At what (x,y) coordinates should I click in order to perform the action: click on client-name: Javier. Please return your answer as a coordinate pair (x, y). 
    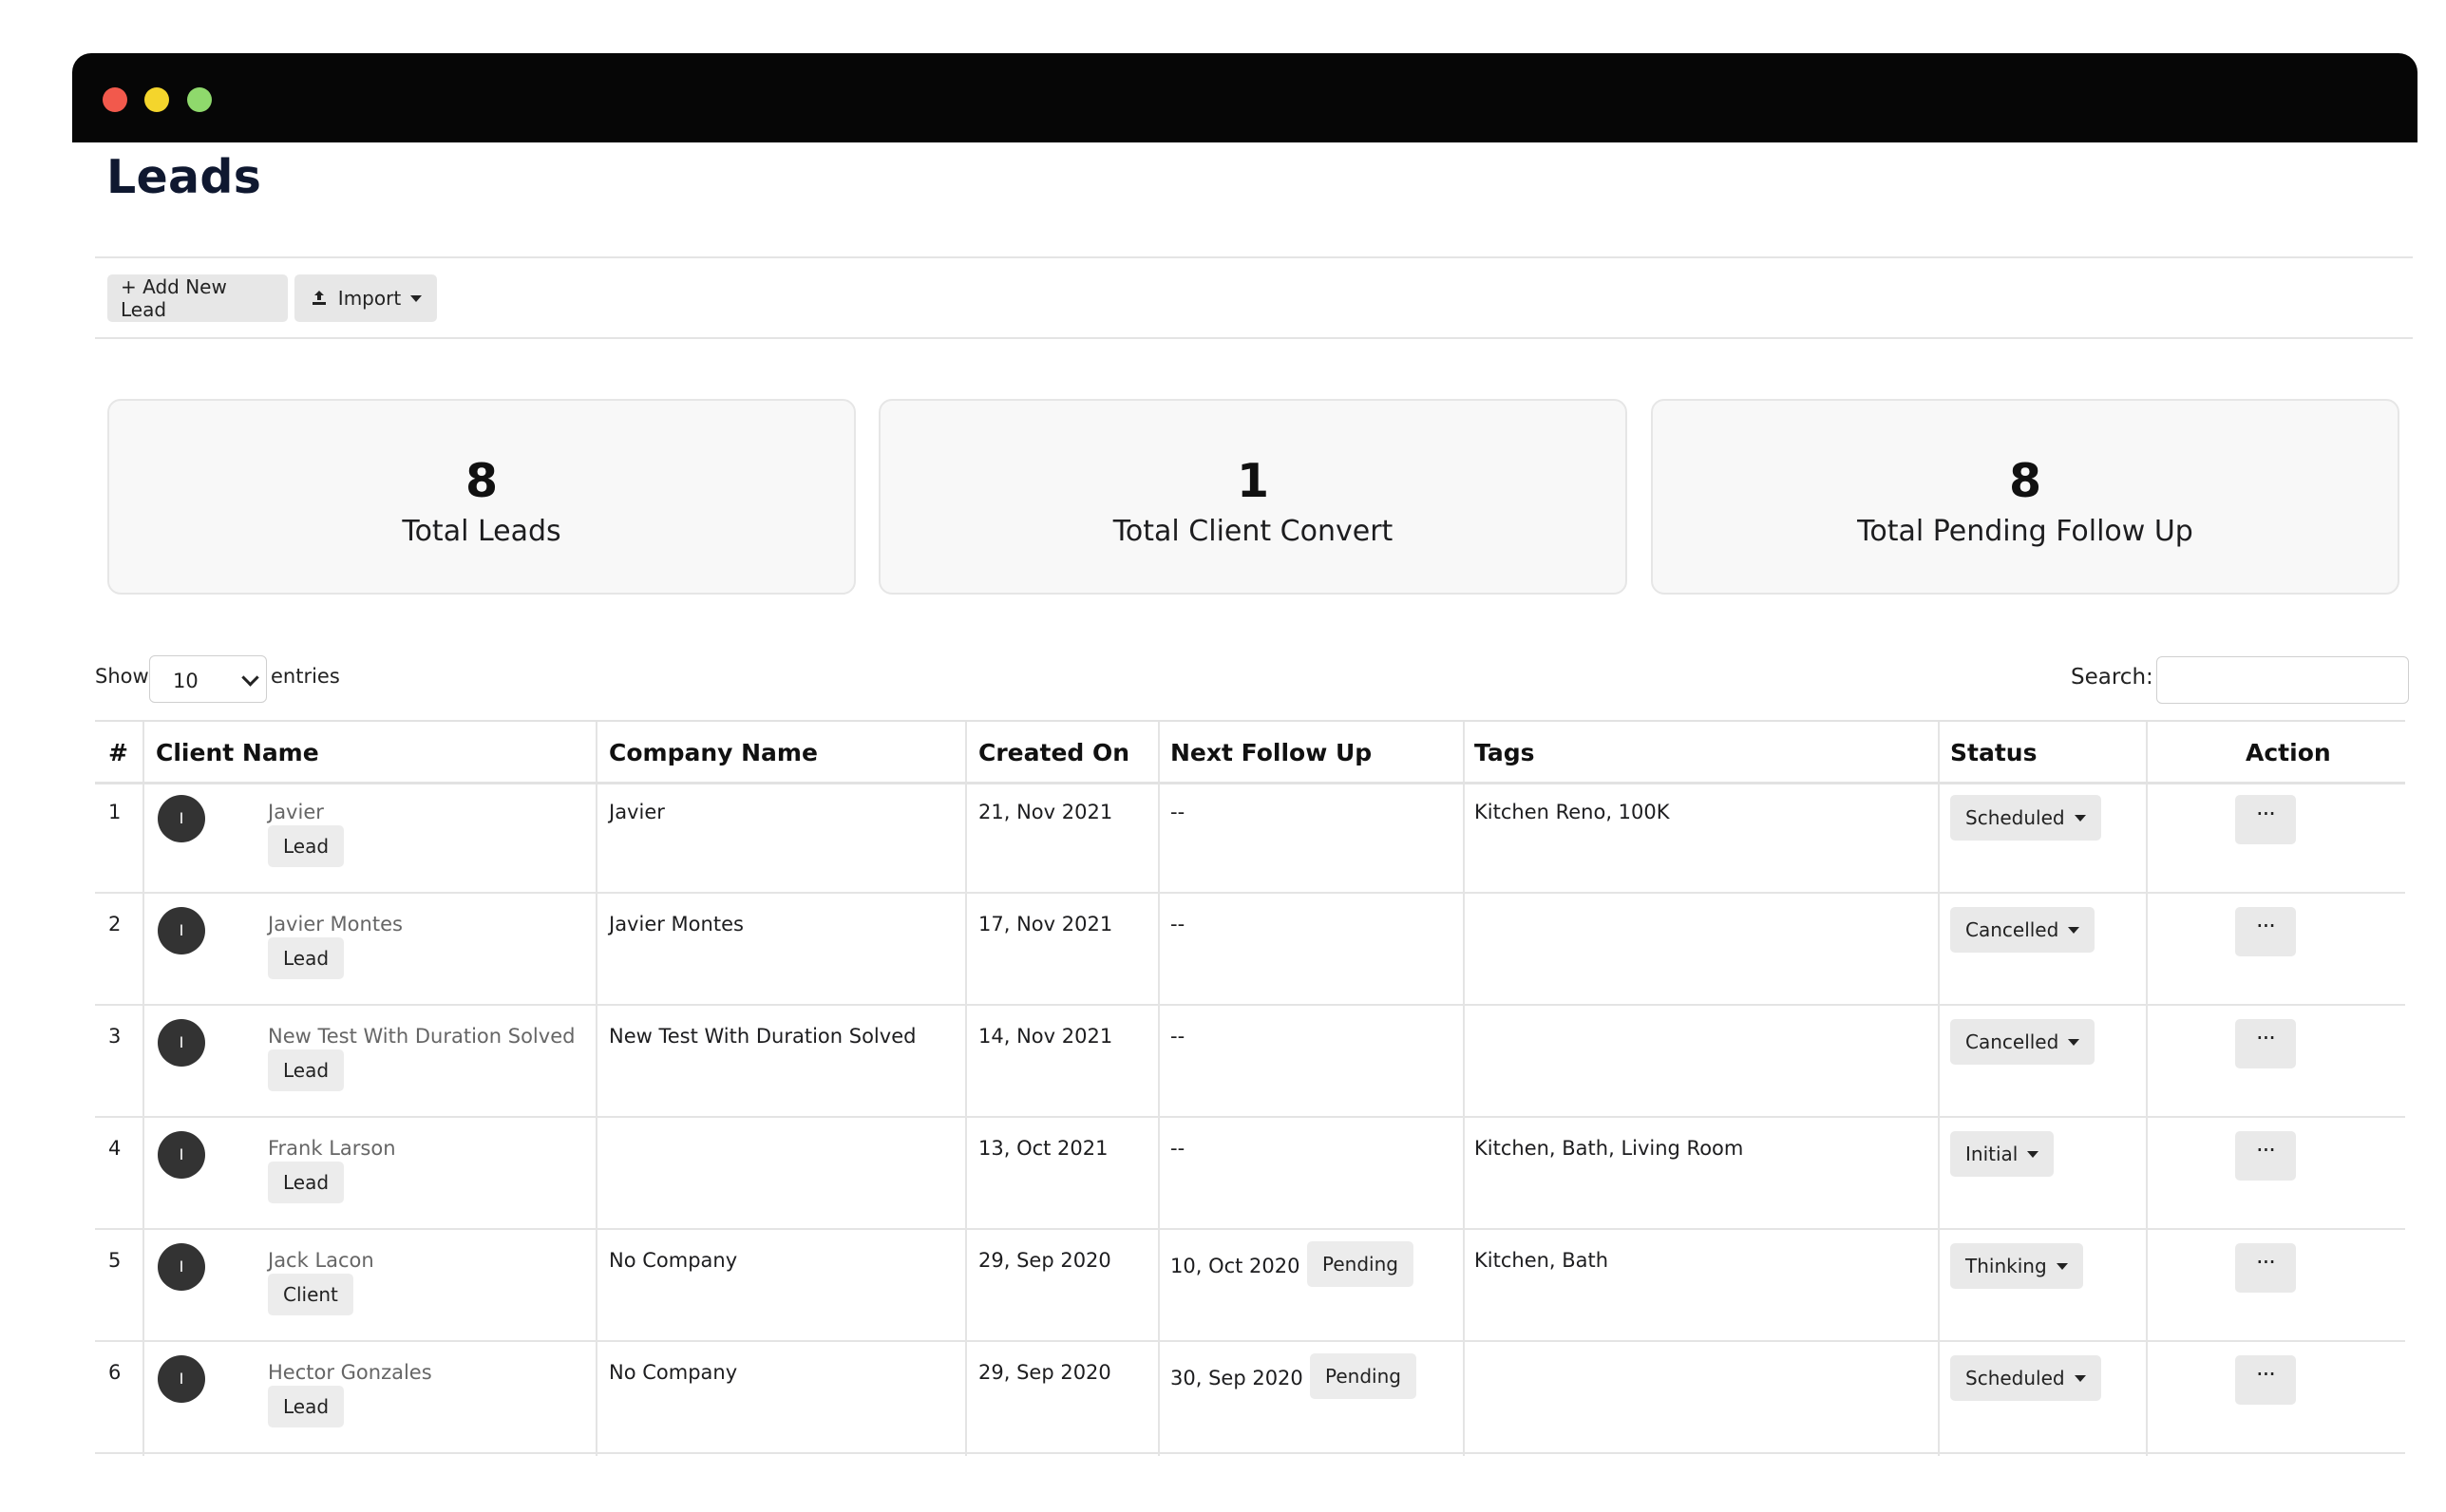
    Looking at the image, I should click on (296, 812).